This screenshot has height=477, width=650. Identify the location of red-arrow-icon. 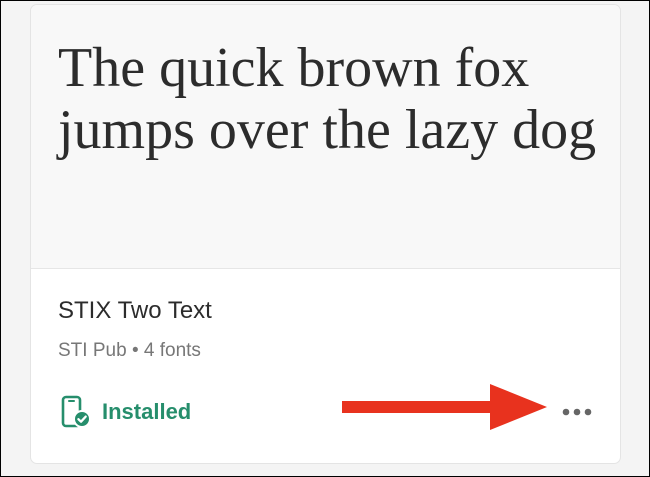
(444, 407).